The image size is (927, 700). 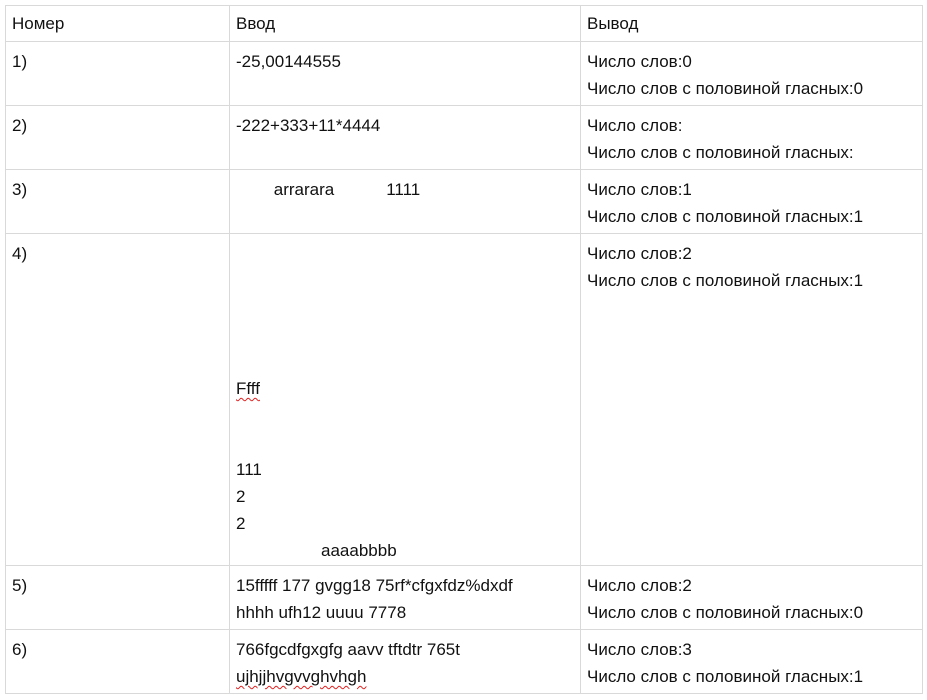 What do you see at coordinates (405, 23) in the screenshot?
I see `header-input: Ввод` at bounding box center [405, 23].